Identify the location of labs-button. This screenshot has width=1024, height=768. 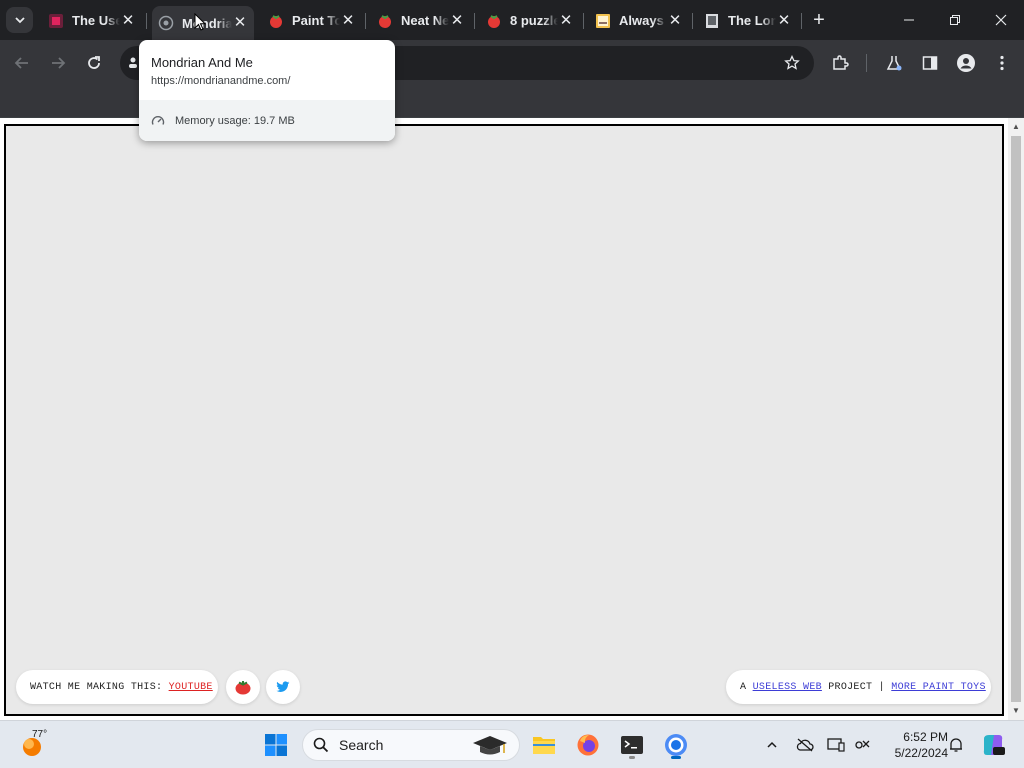
(894, 63).